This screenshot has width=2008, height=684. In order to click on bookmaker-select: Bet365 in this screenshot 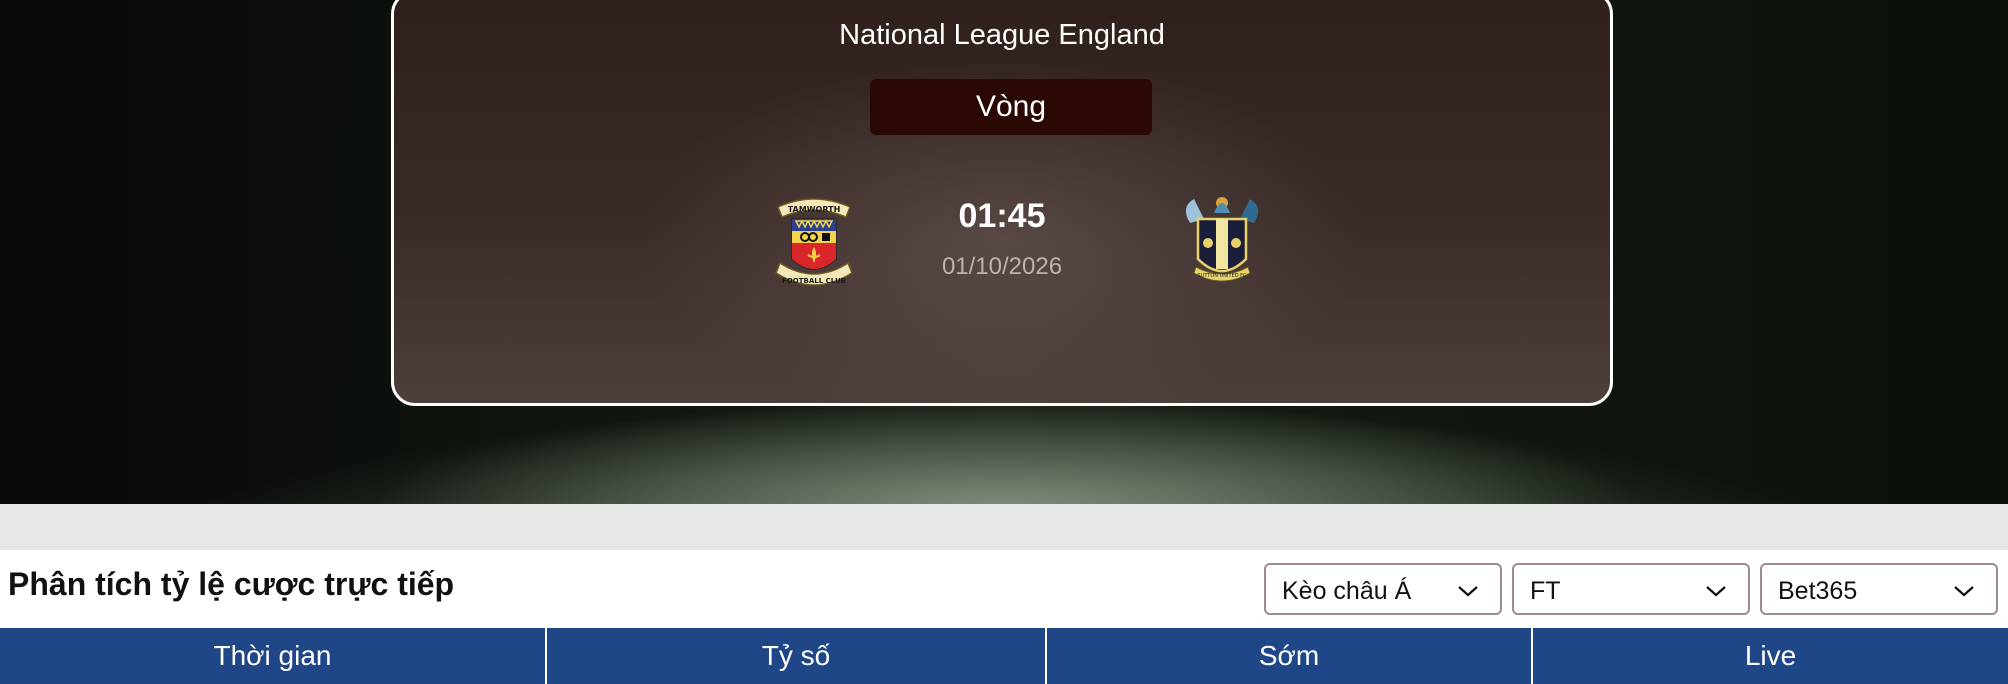, I will do `click(1879, 589)`.